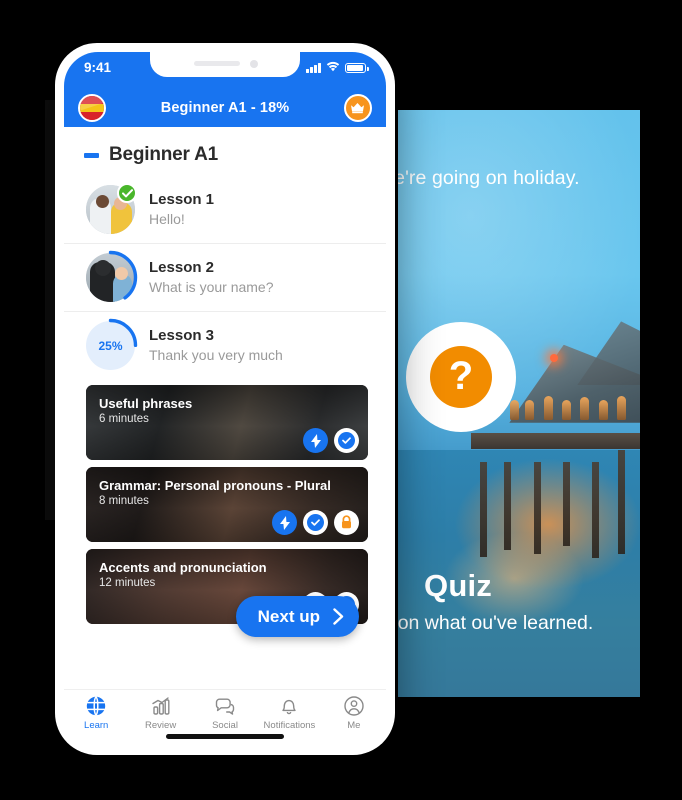 This screenshot has width=682, height=800. What do you see at coordinates (313, 67) in the screenshot?
I see `cellular-signal-icon` at bounding box center [313, 67].